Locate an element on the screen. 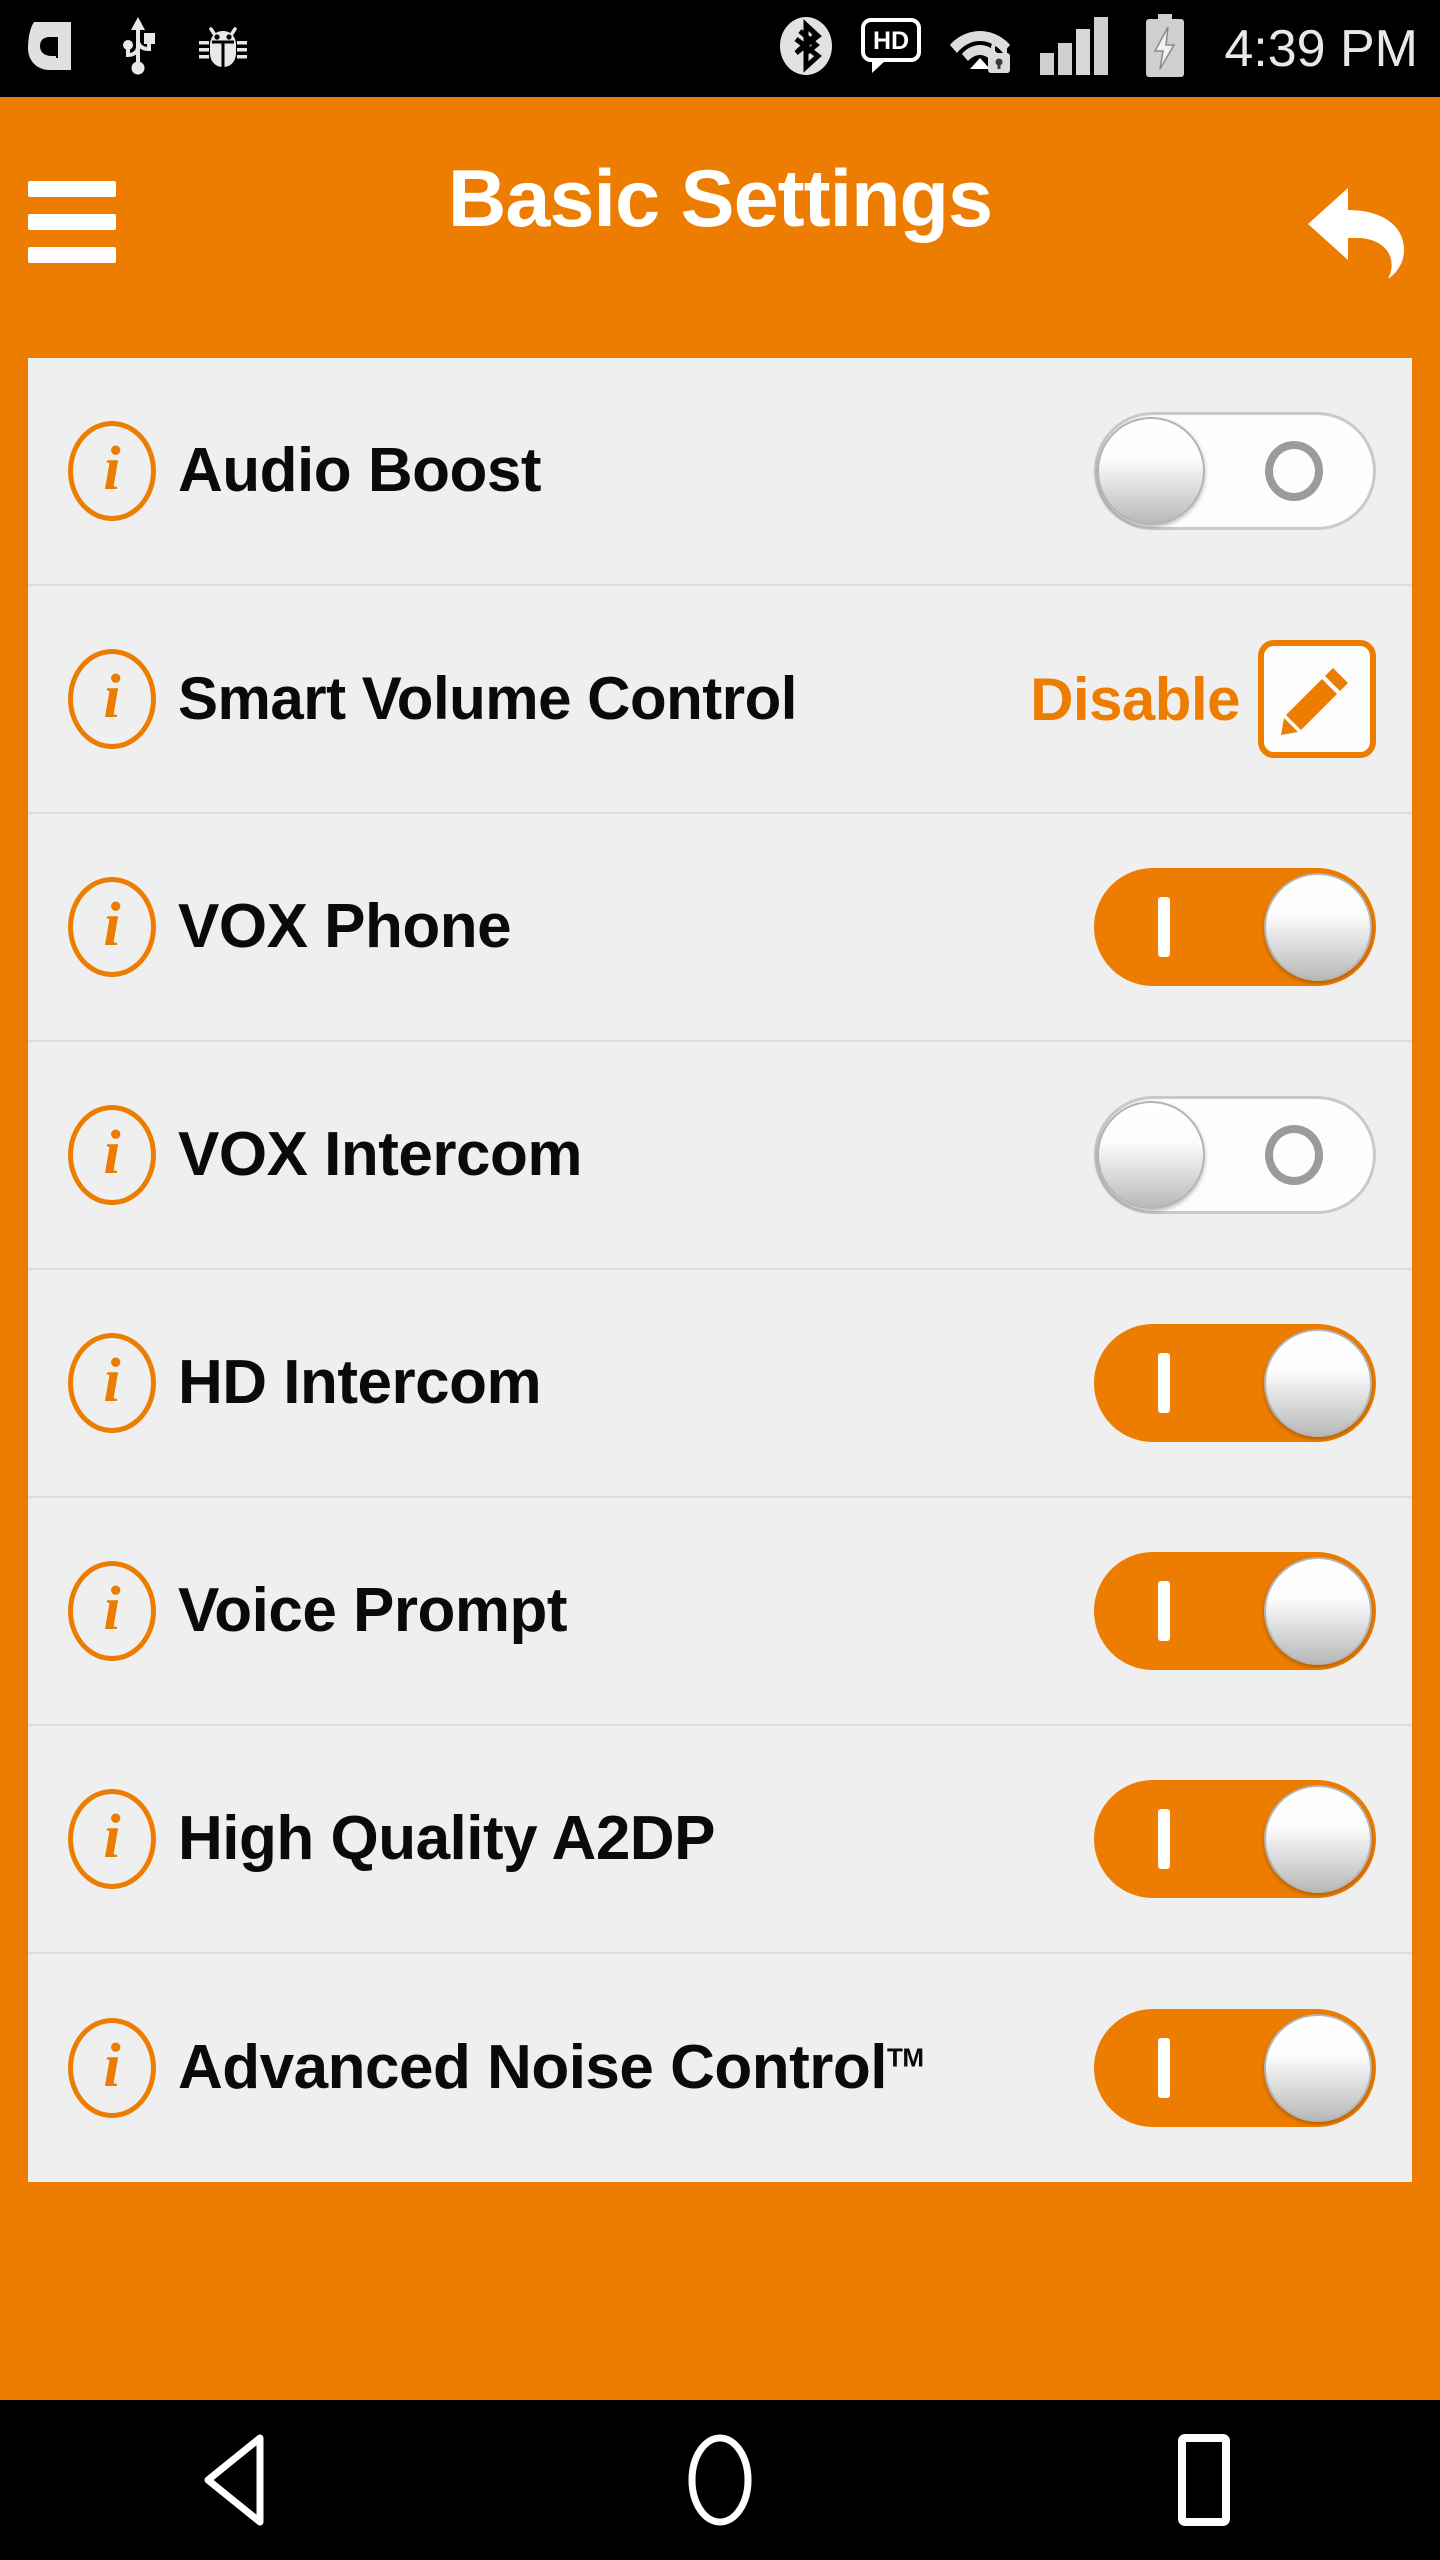 The height and width of the screenshot is (2560, 1440). app-header: Basic Settings is located at coordinates (720, 222).